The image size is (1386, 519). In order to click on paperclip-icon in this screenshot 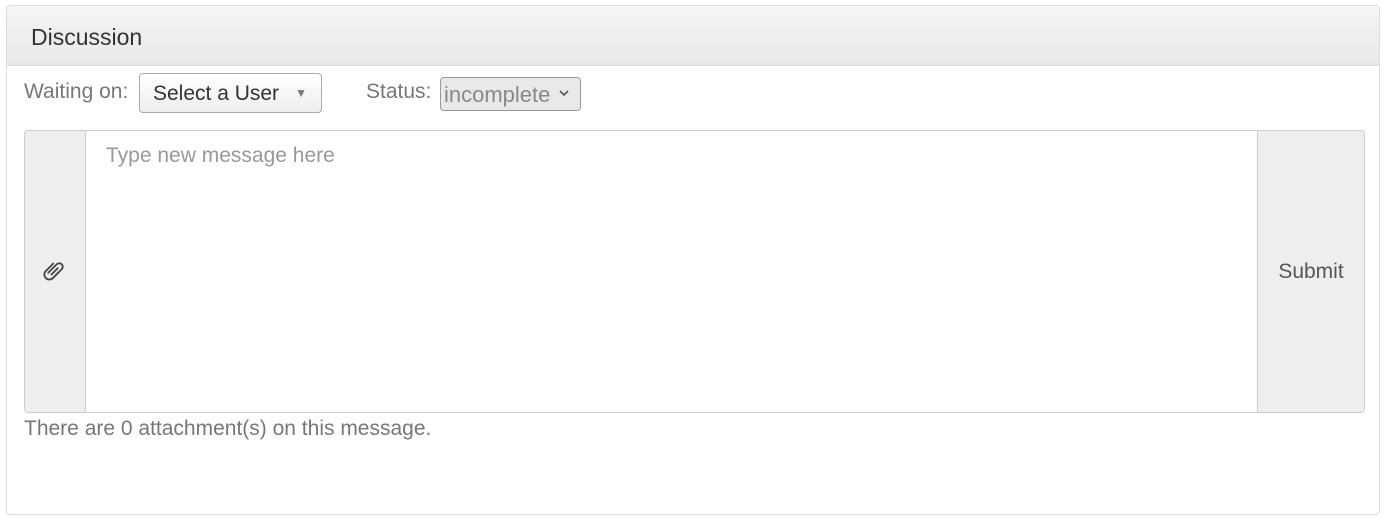, I will do `click(53, 271)`.